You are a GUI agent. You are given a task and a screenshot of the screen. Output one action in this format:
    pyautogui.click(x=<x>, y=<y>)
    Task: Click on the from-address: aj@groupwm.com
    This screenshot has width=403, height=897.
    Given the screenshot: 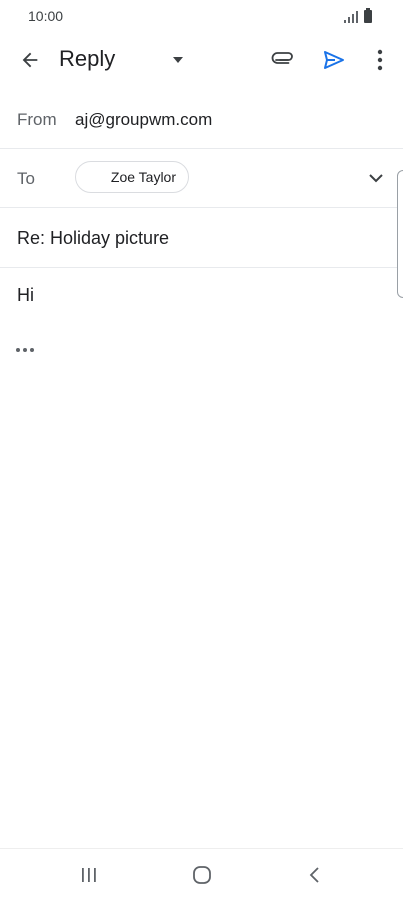 What is the action you would take?
    pyautogui.click(x=143, y=120)
    